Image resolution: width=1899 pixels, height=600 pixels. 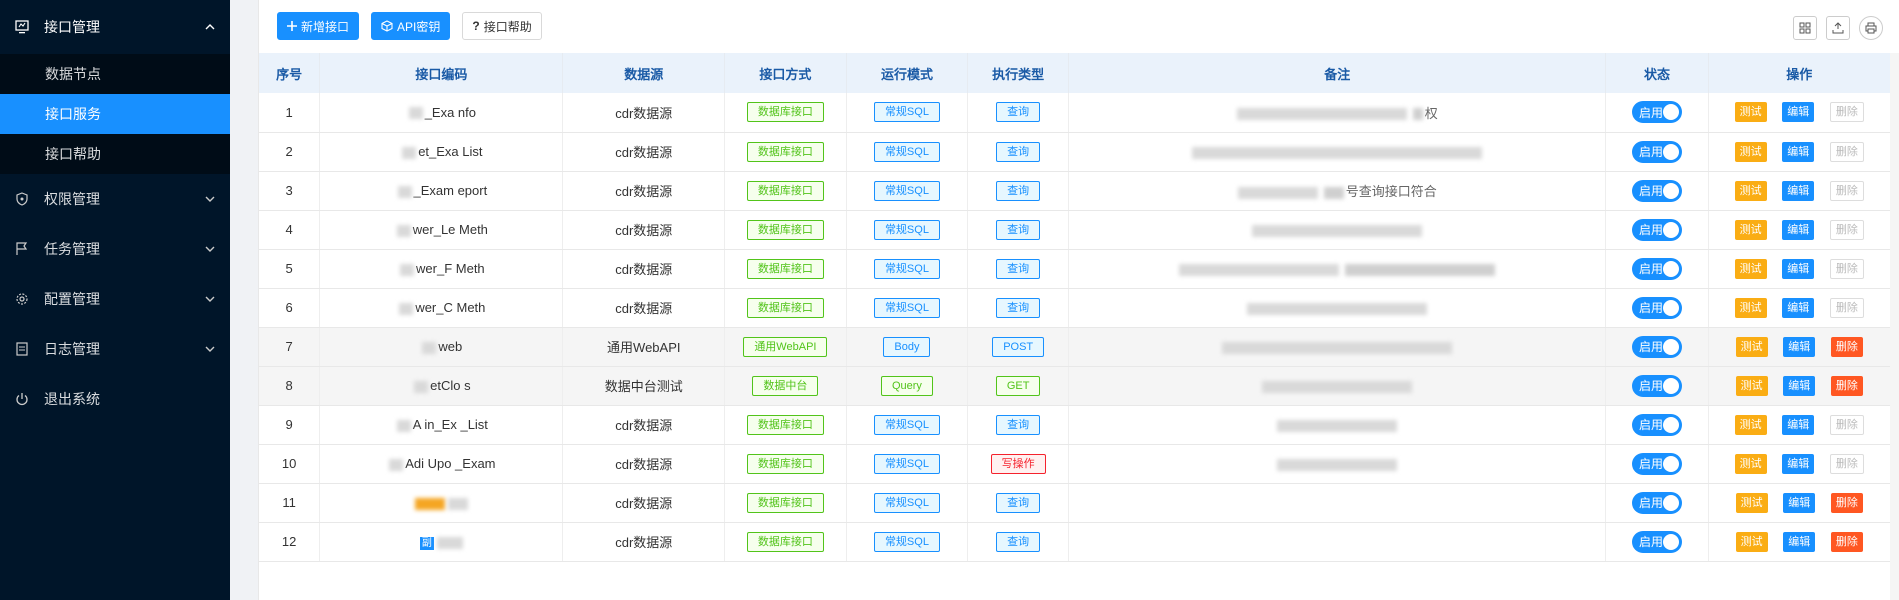 I want to click on header-no: 序号, so click(x=290, y=73).